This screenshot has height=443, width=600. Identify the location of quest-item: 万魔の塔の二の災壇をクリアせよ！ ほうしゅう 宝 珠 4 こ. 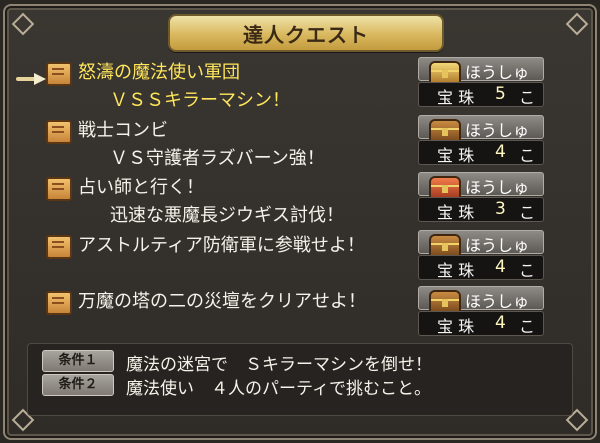
(295, 311).